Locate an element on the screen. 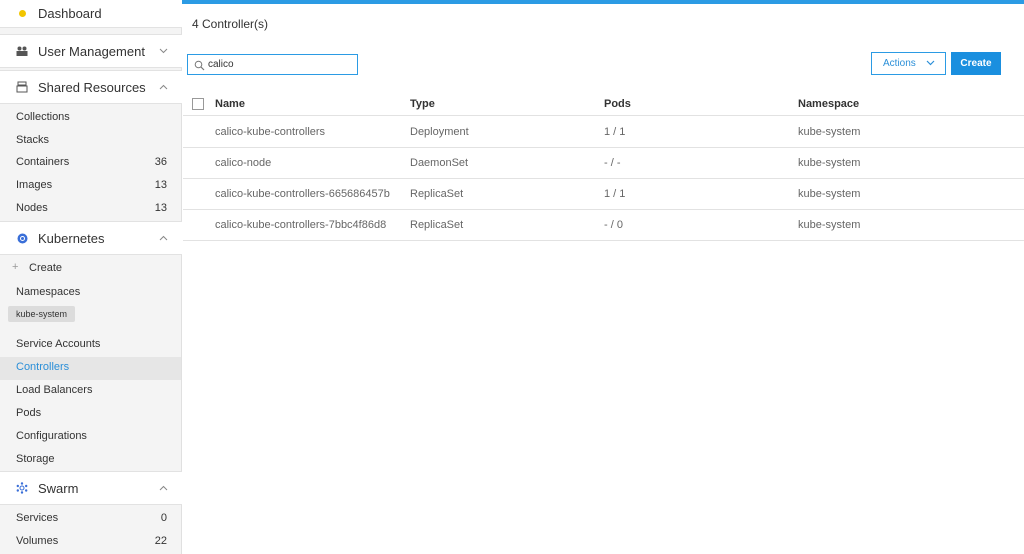  search-box is located at coordinates (272, 64).